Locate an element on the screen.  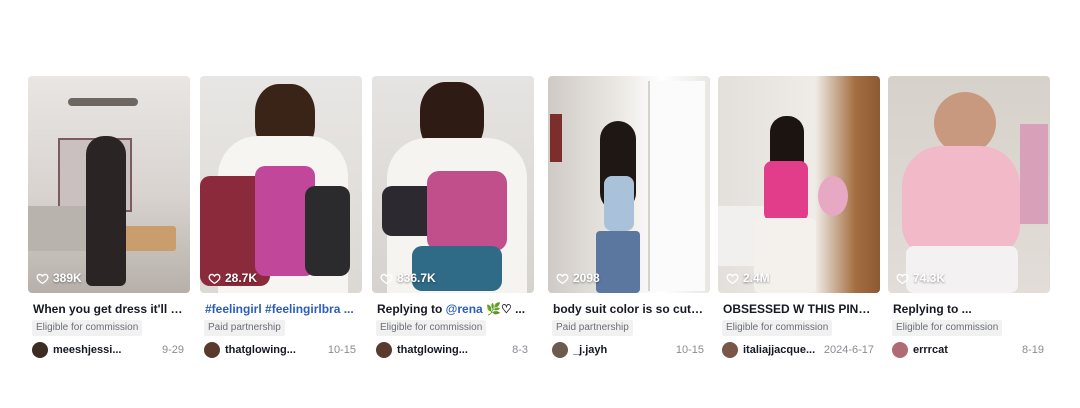
painting-graphic is located at coordinates (556, 138).